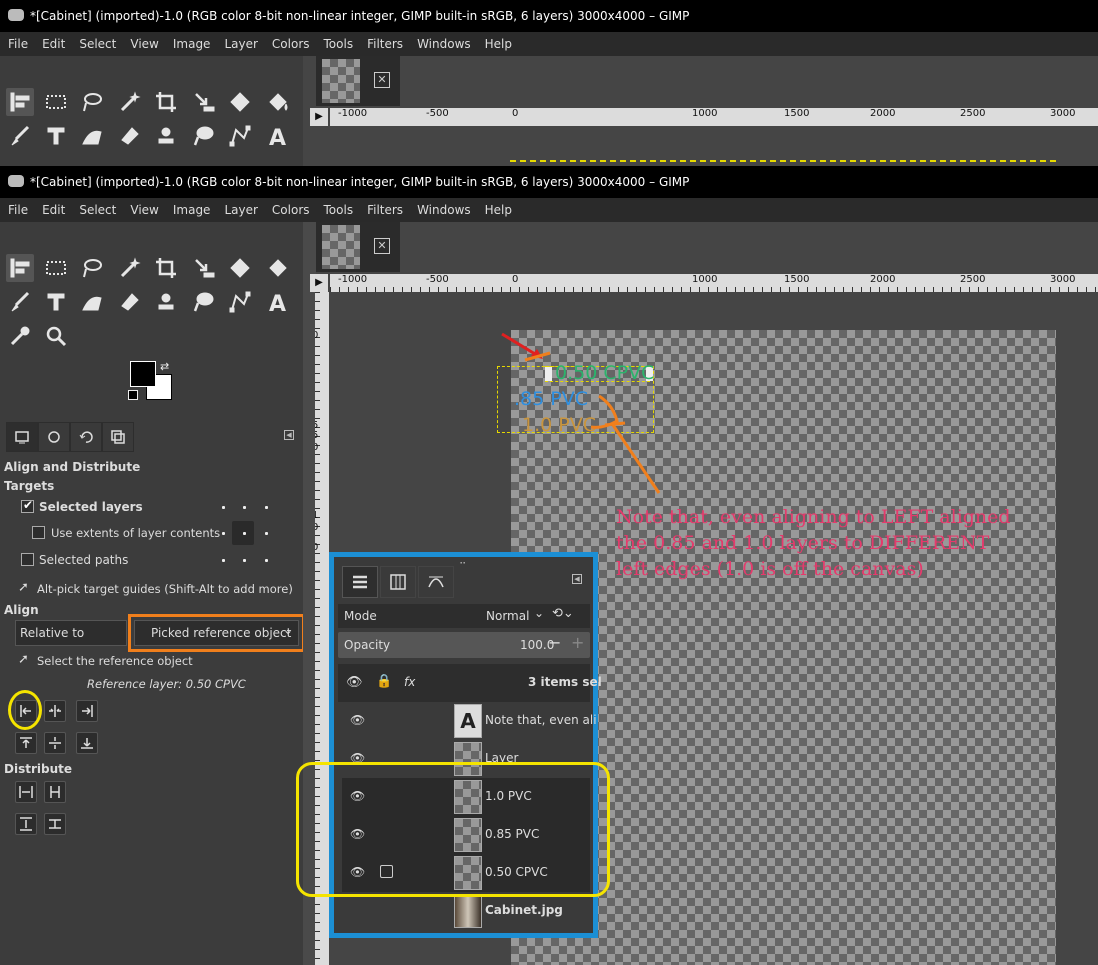 The width and height of the screenshot is (1098, 965). Describe the element at coordinates (56, 336) in the screenshot. I see `zoom-icon` at that location.